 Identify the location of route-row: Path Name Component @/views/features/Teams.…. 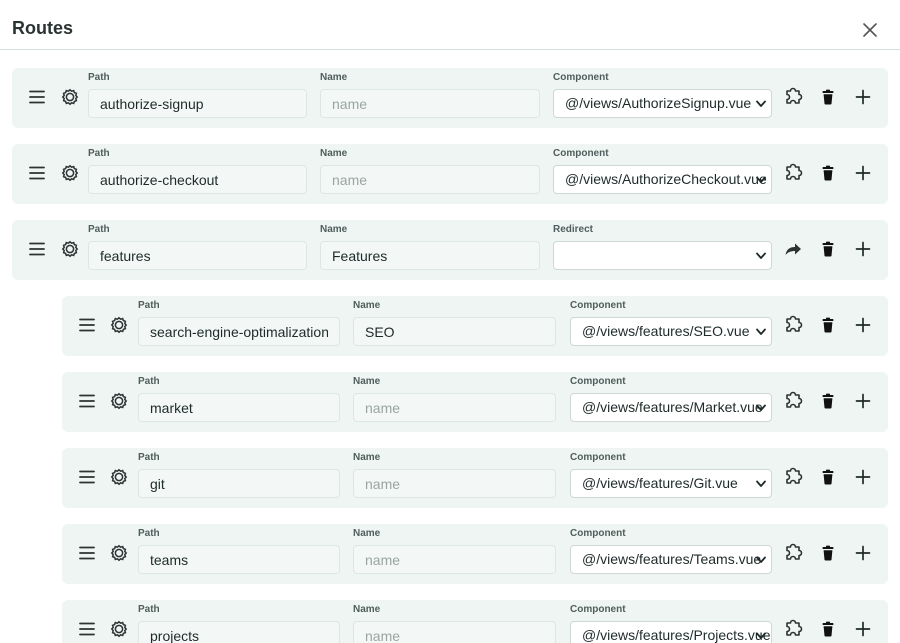
(475, 554).